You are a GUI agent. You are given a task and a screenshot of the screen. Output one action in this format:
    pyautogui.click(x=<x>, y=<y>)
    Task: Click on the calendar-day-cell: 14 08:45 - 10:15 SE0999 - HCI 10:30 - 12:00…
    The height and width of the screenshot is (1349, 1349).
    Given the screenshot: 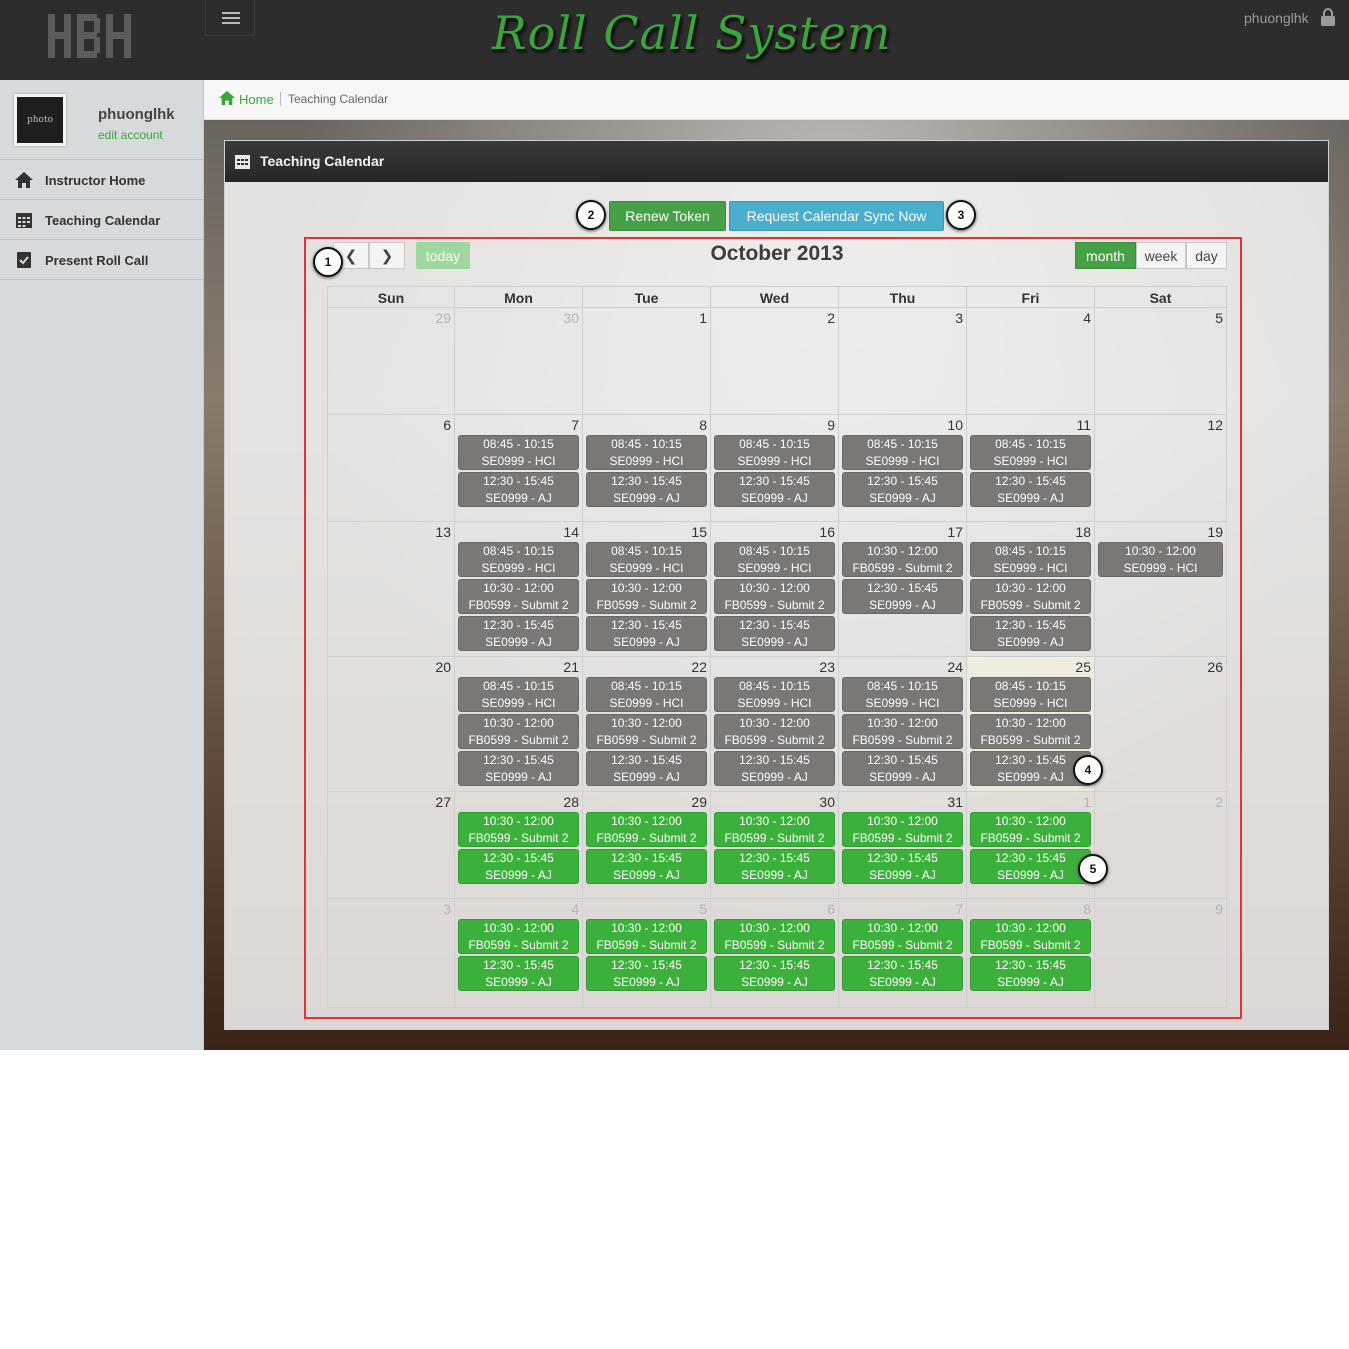 What is the action you would take?
    pyautogui.click(x=519, y=589)
    